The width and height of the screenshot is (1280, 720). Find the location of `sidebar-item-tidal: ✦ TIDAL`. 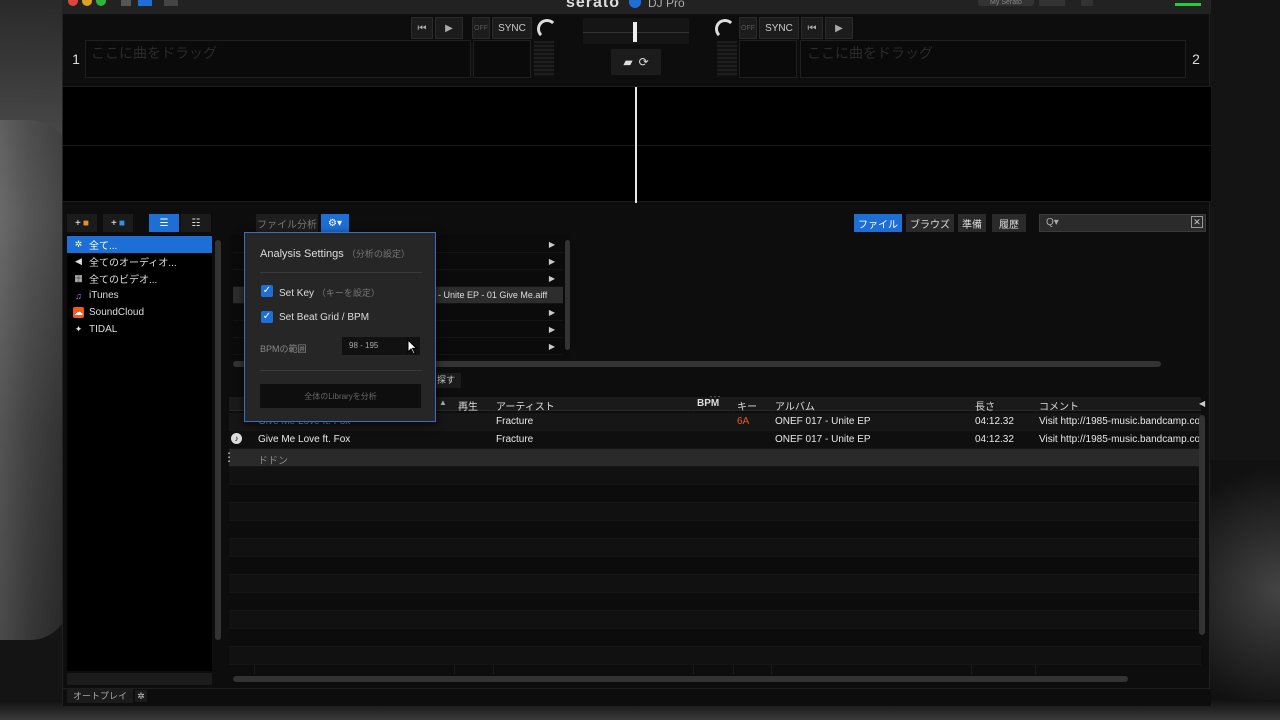

sidebar-item-tidal: ✦ TIDAL is located at coordinates (139, 329).